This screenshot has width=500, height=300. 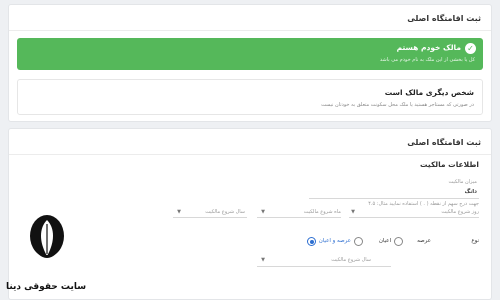 What do you see at coordinates (394, 198) in the screenshot?
I see `share-underline` at bounding box center [394, 198].